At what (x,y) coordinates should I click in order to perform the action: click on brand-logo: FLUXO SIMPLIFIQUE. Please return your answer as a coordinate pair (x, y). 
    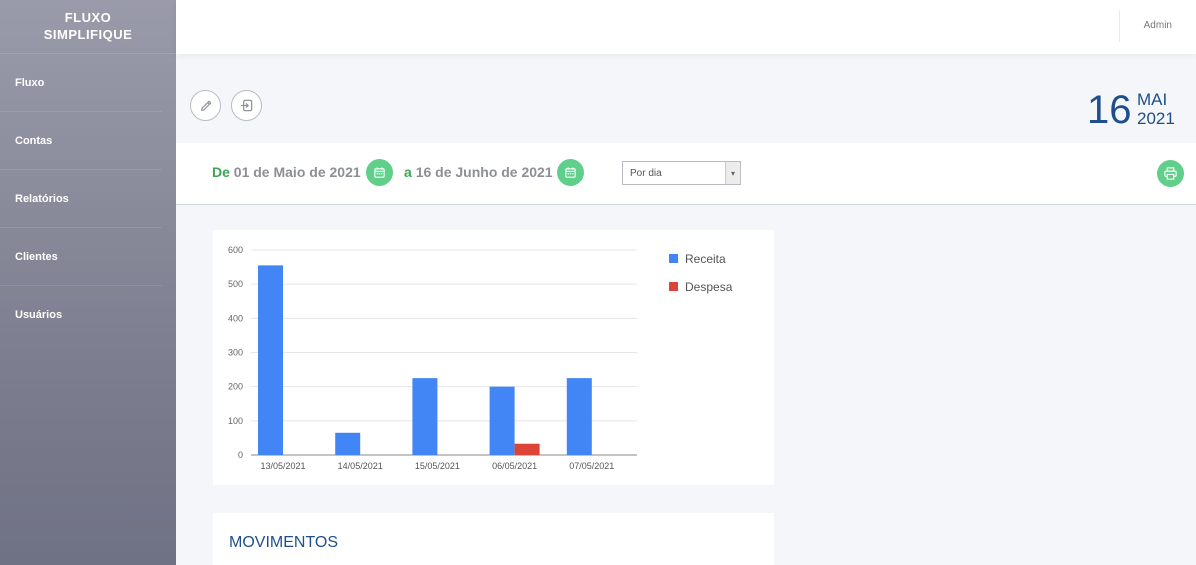
    Looking at the image, I should click on (88, 27).